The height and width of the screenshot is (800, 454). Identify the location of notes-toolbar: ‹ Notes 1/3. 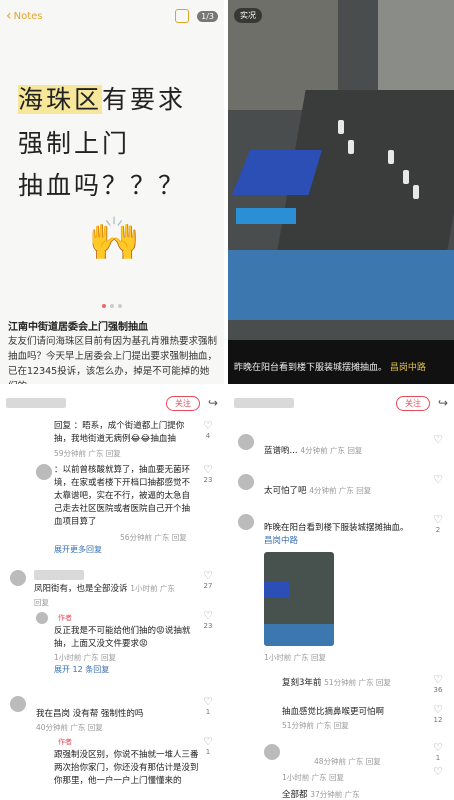
(112, 16).